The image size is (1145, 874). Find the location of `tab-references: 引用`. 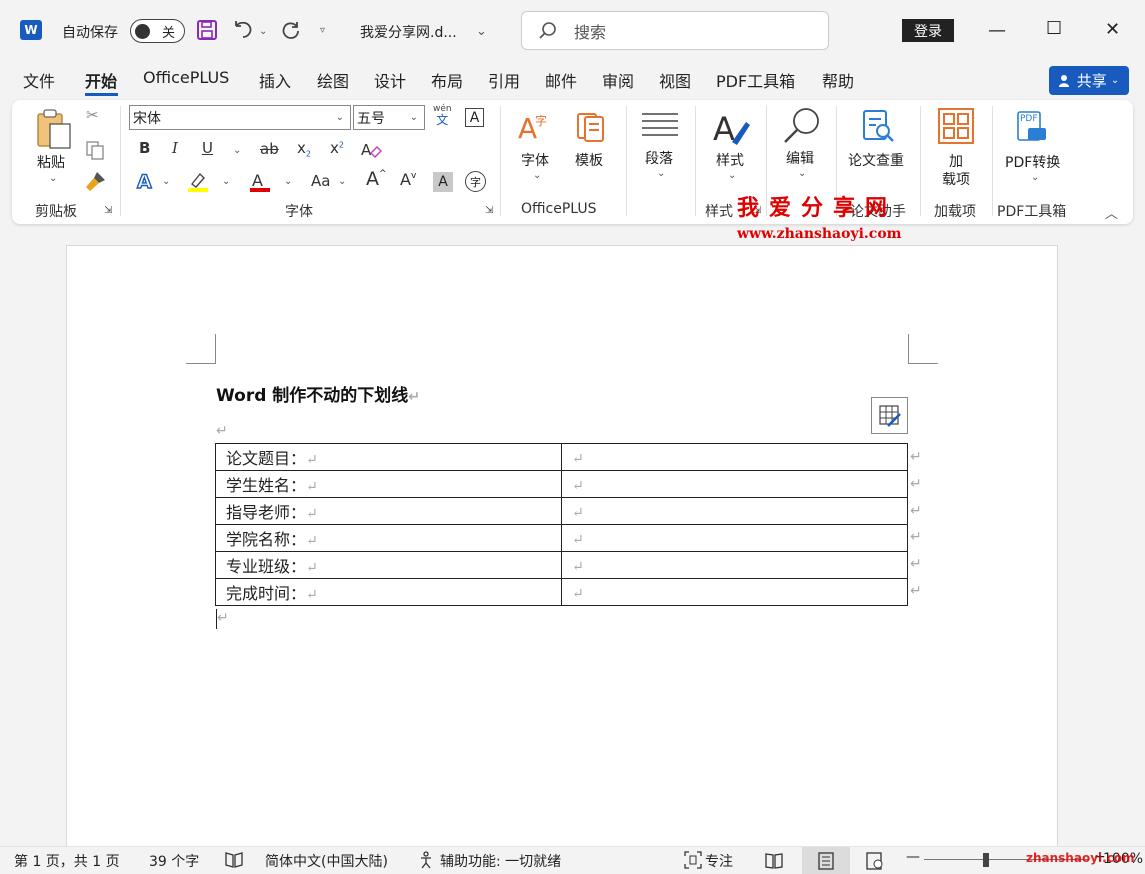

tab-references: 引用 is located at coordinates (504, 80).